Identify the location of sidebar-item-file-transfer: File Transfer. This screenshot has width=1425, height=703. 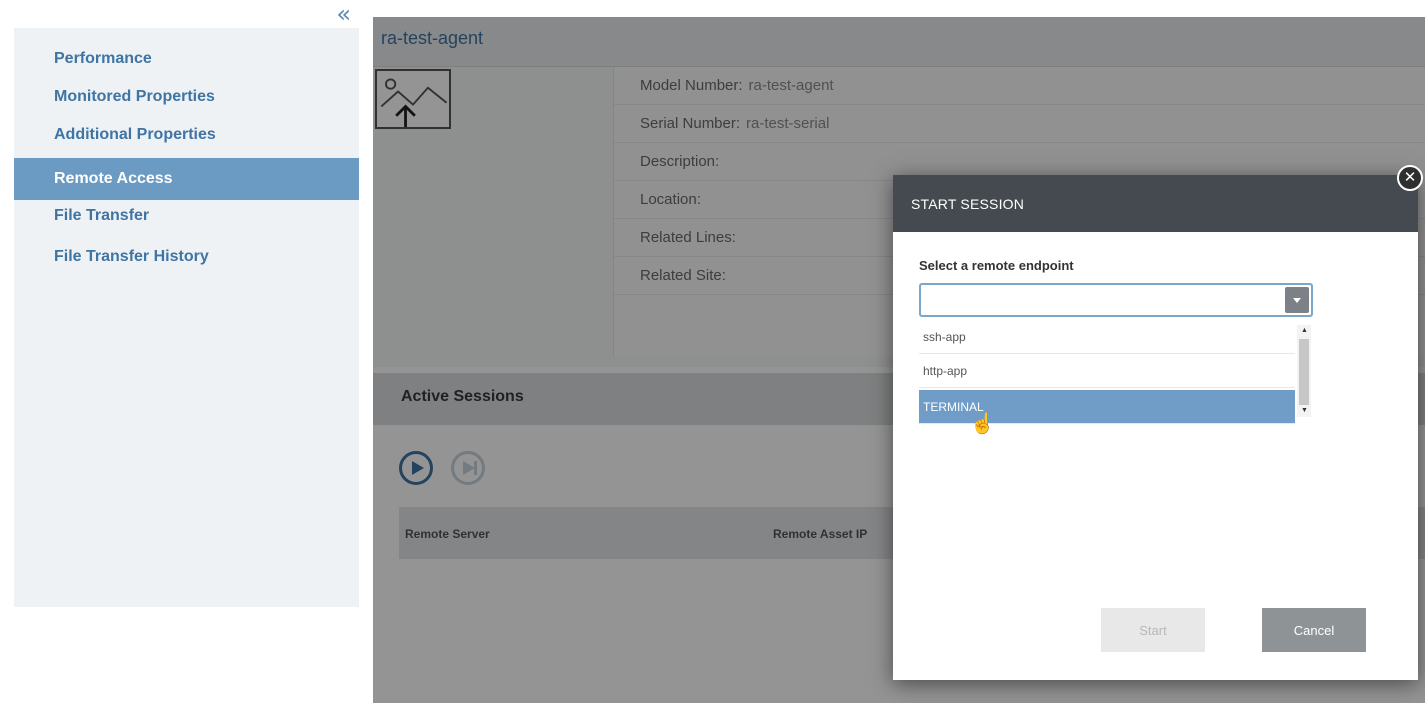
(186, 223).